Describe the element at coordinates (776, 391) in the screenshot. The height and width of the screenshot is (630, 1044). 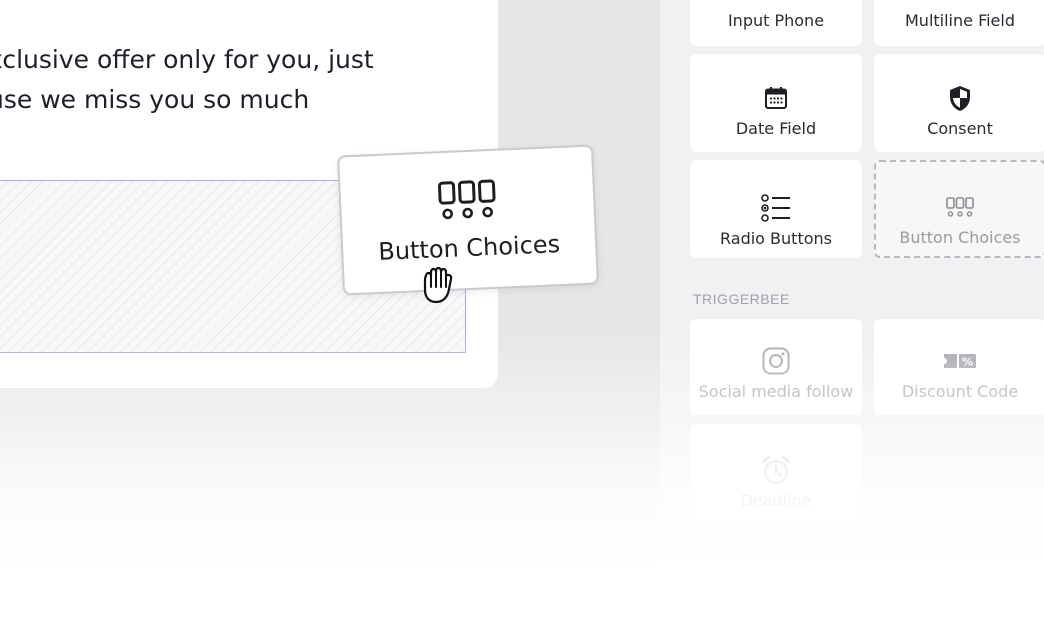
I see `tile-label: Social media follow` at that location.